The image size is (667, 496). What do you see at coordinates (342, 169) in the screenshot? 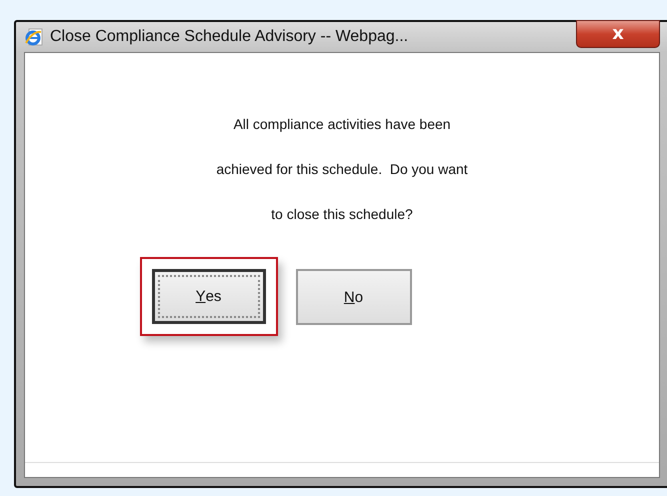
I see `message-text: achieved for this schedule. Do you want` at bounding box center [342, 169].